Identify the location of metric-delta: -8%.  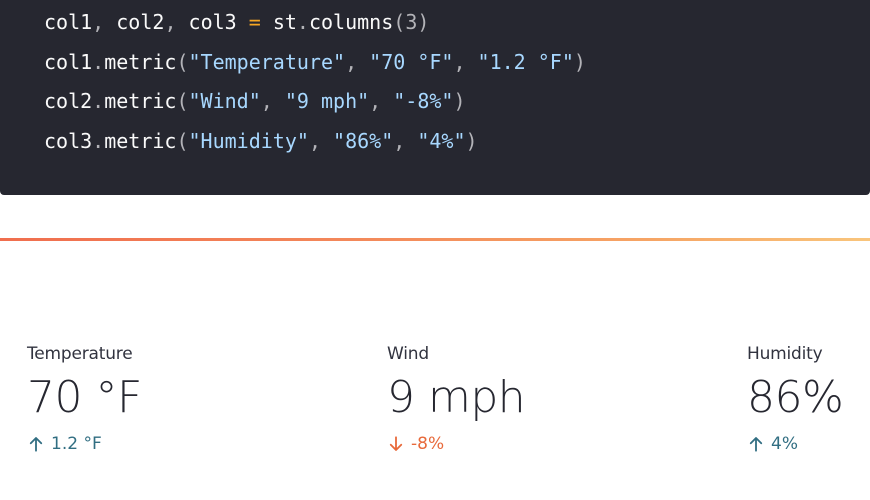
(456, 444).